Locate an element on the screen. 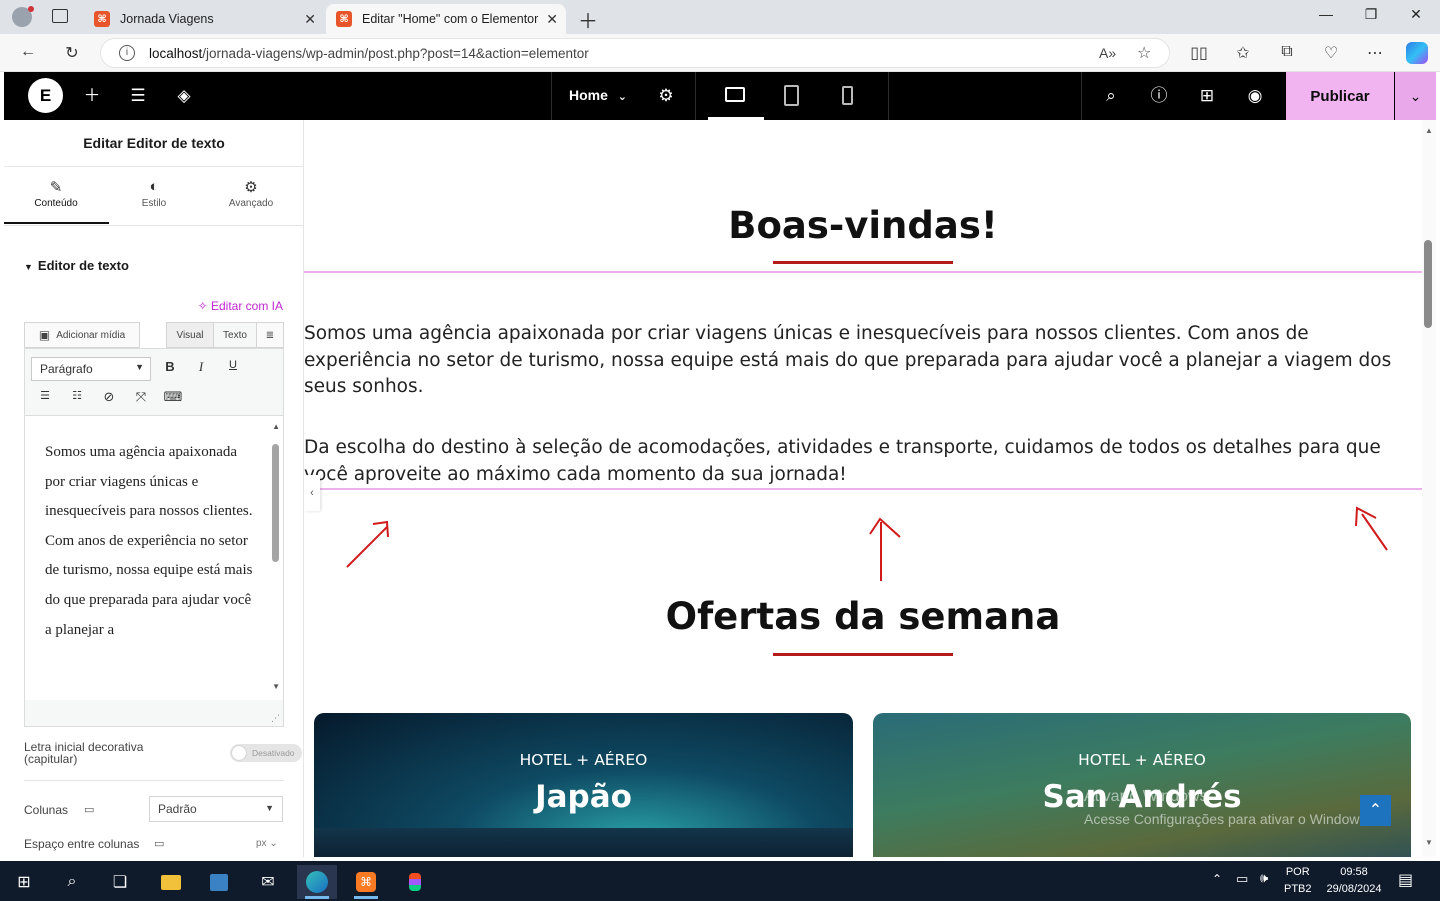  paragraph-format-select: Parágrafo ▼ is located at coordinates (91, 369).